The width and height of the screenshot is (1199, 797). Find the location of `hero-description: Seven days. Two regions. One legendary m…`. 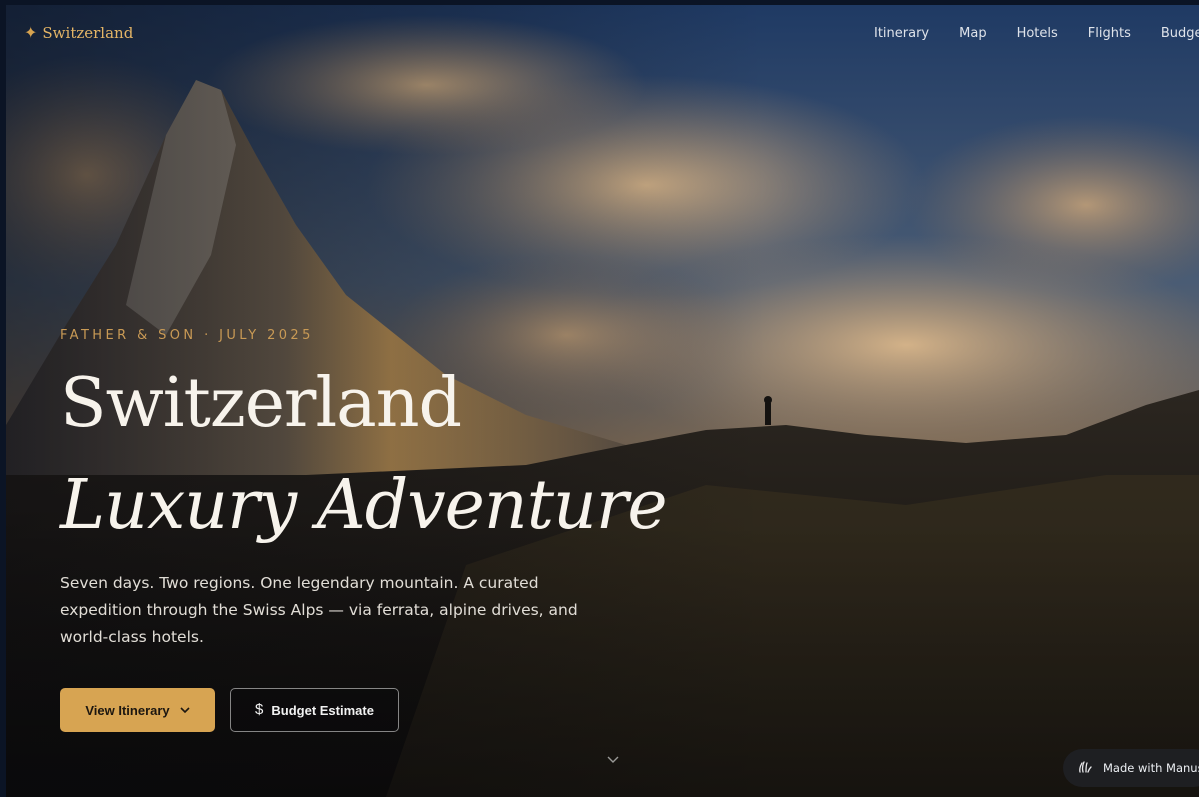

hero-description: Seven days. Two regions. One legendary m… is located at coordinates (319, 610).